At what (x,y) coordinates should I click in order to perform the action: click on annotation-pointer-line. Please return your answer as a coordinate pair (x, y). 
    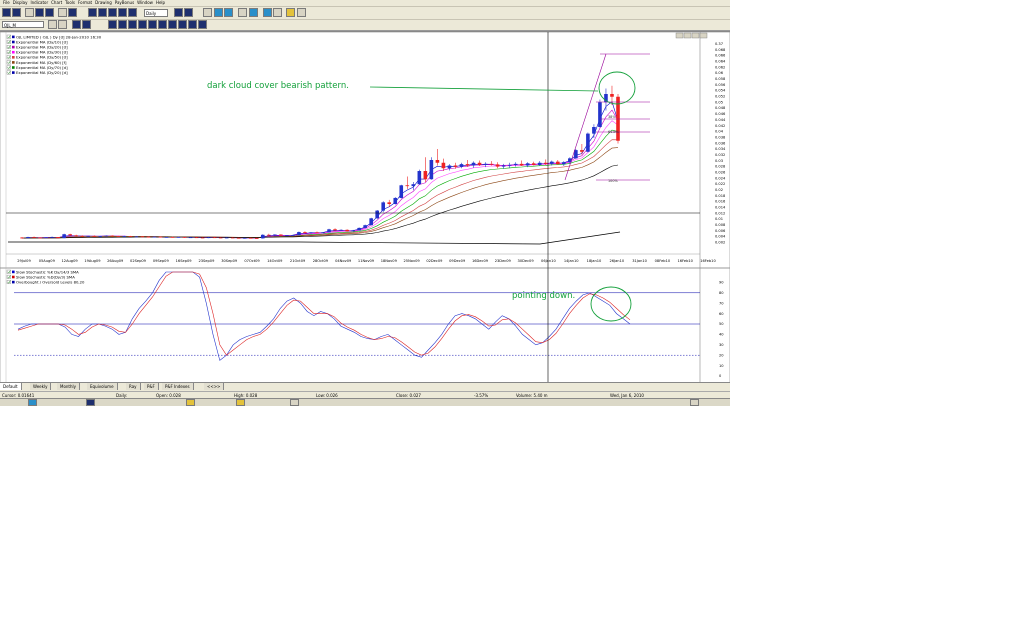
    Looking at the image, I should click on (484, 89).